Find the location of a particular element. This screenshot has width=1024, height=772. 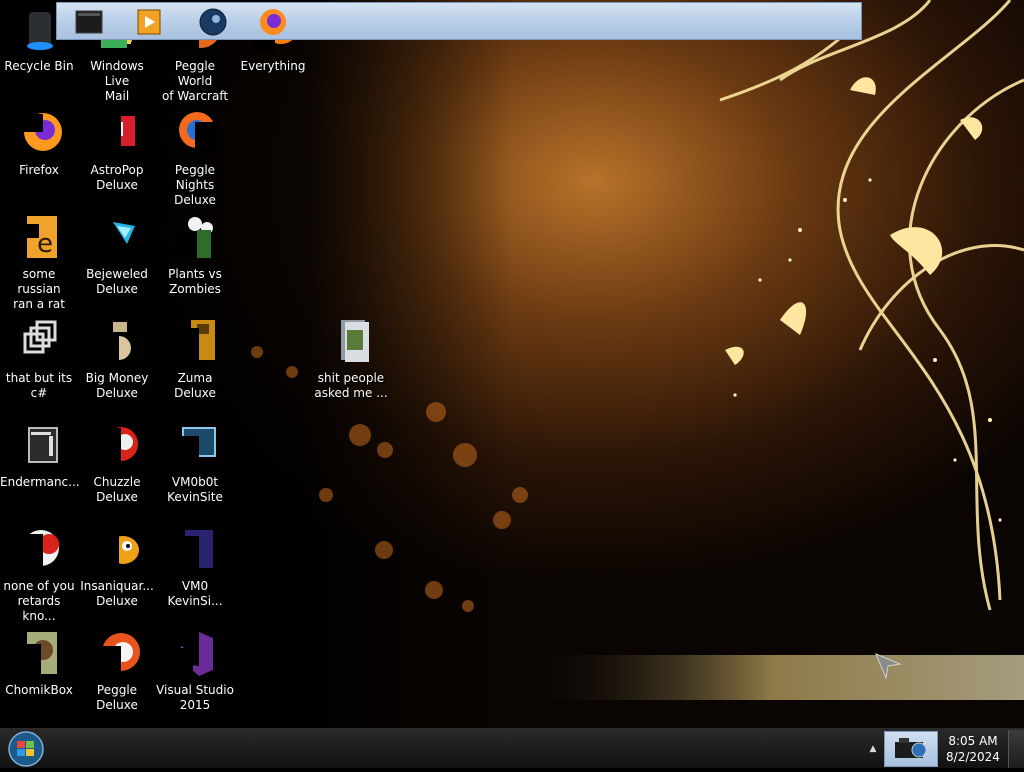

desktop-icon-label: Bejeweled Deluxe is located at coordinates (117, 281).